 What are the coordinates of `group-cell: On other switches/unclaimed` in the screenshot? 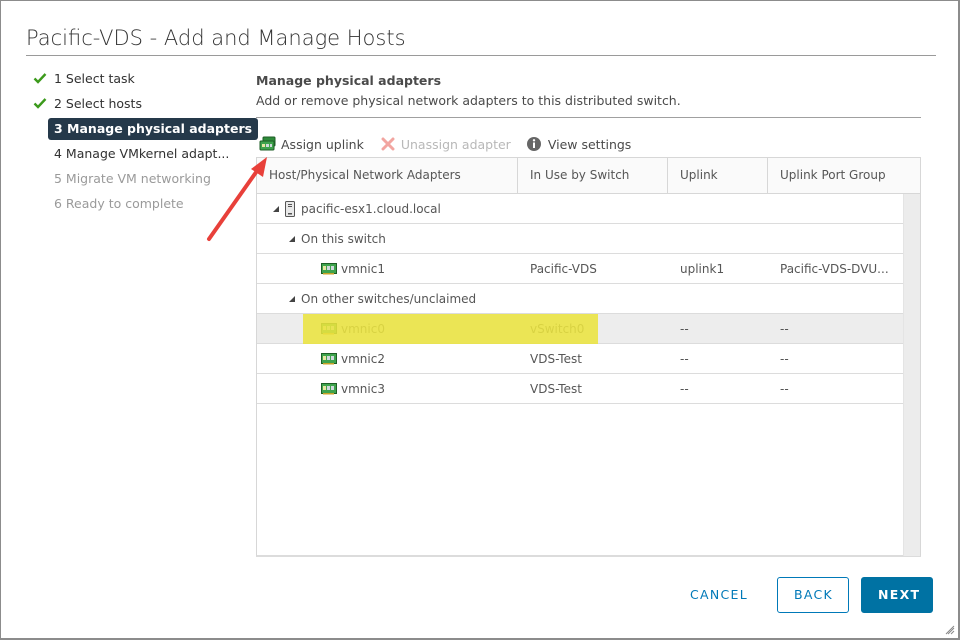 It's located at (387, 299).